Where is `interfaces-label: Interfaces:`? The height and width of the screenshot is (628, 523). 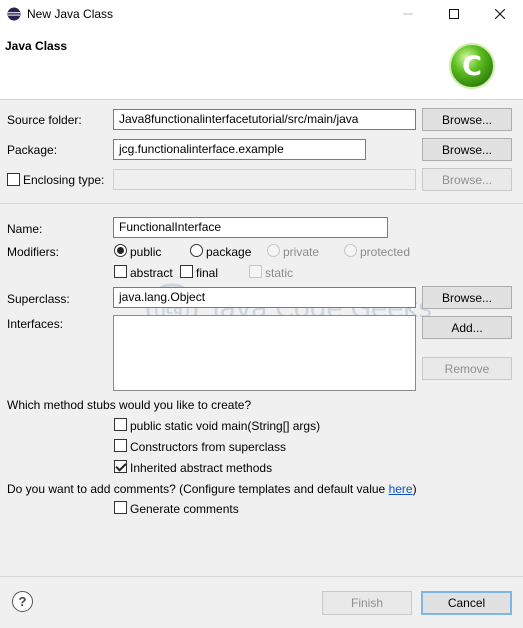
interfaces-label: Interfaces: is located at coordinates (35, 324).